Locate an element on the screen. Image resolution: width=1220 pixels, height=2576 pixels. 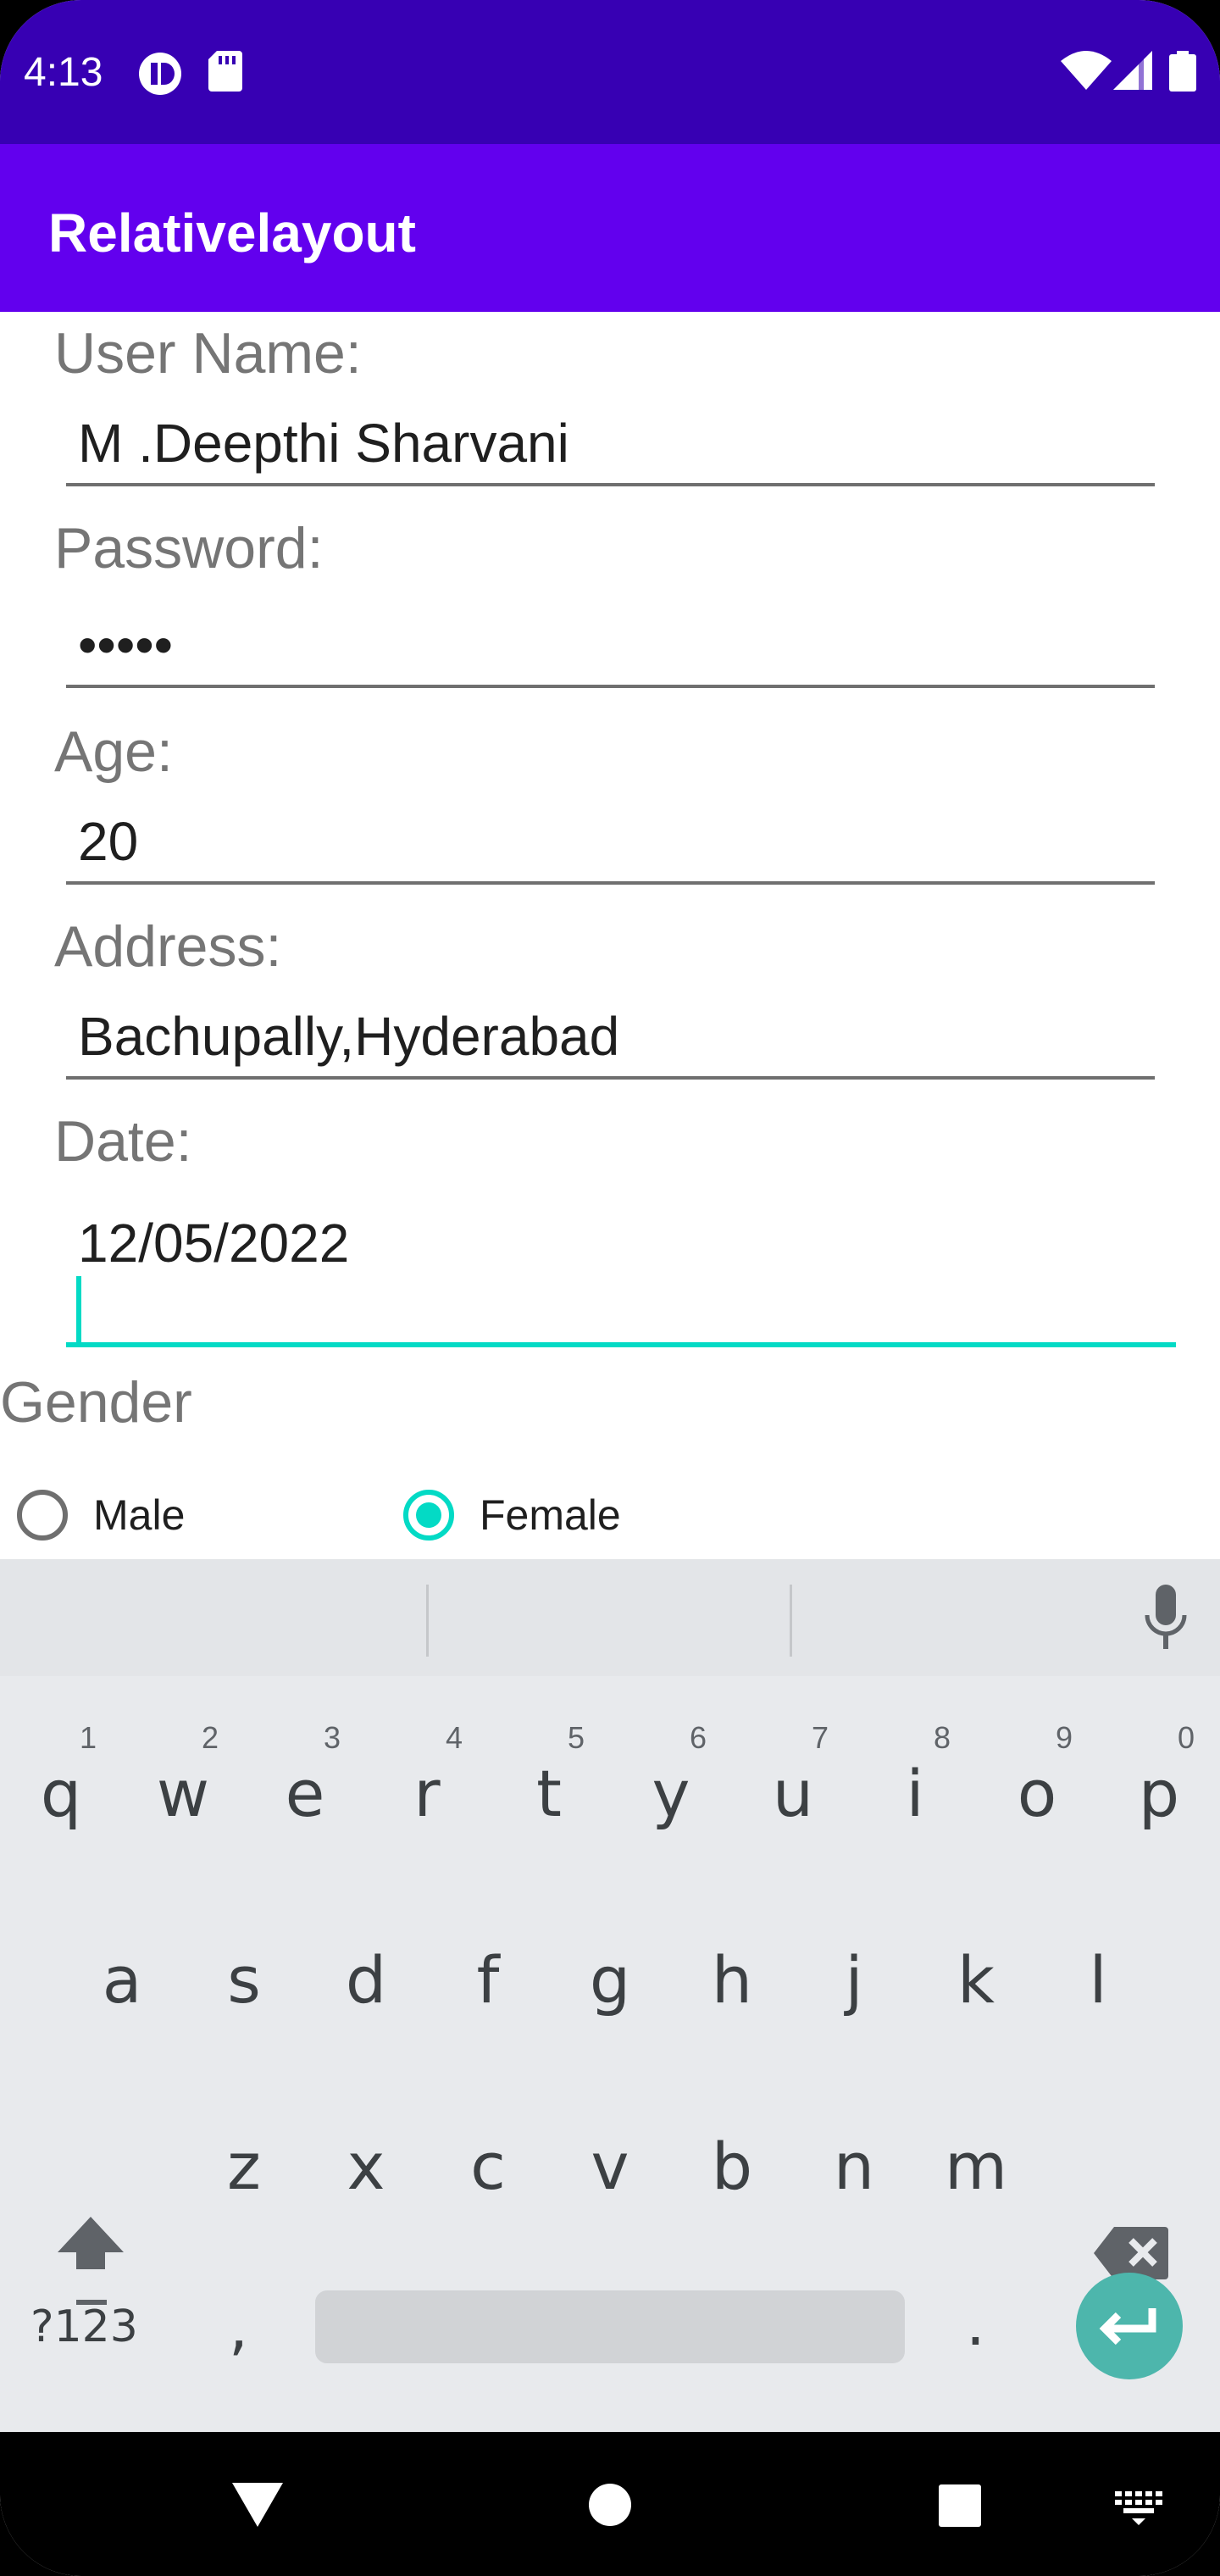
key-i: i8 is located at coordinates (915, 1776).